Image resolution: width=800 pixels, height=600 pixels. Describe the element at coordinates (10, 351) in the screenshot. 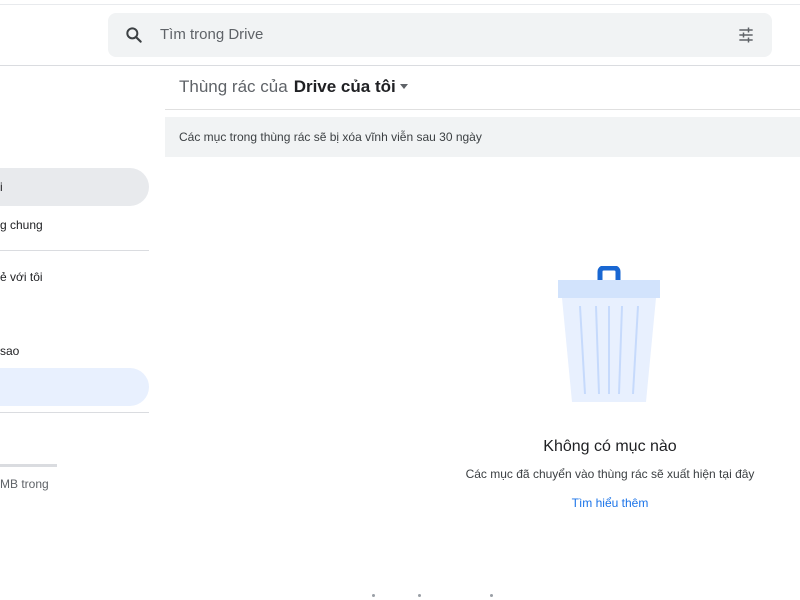

I see `sidebar-item-label: sao` at that location.